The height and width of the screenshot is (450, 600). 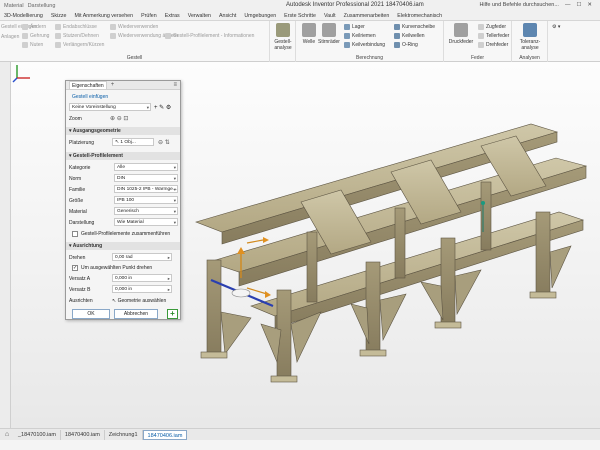 I want to click on rotate-about-point-checkbox: ✓, so click(x=75, y=268).